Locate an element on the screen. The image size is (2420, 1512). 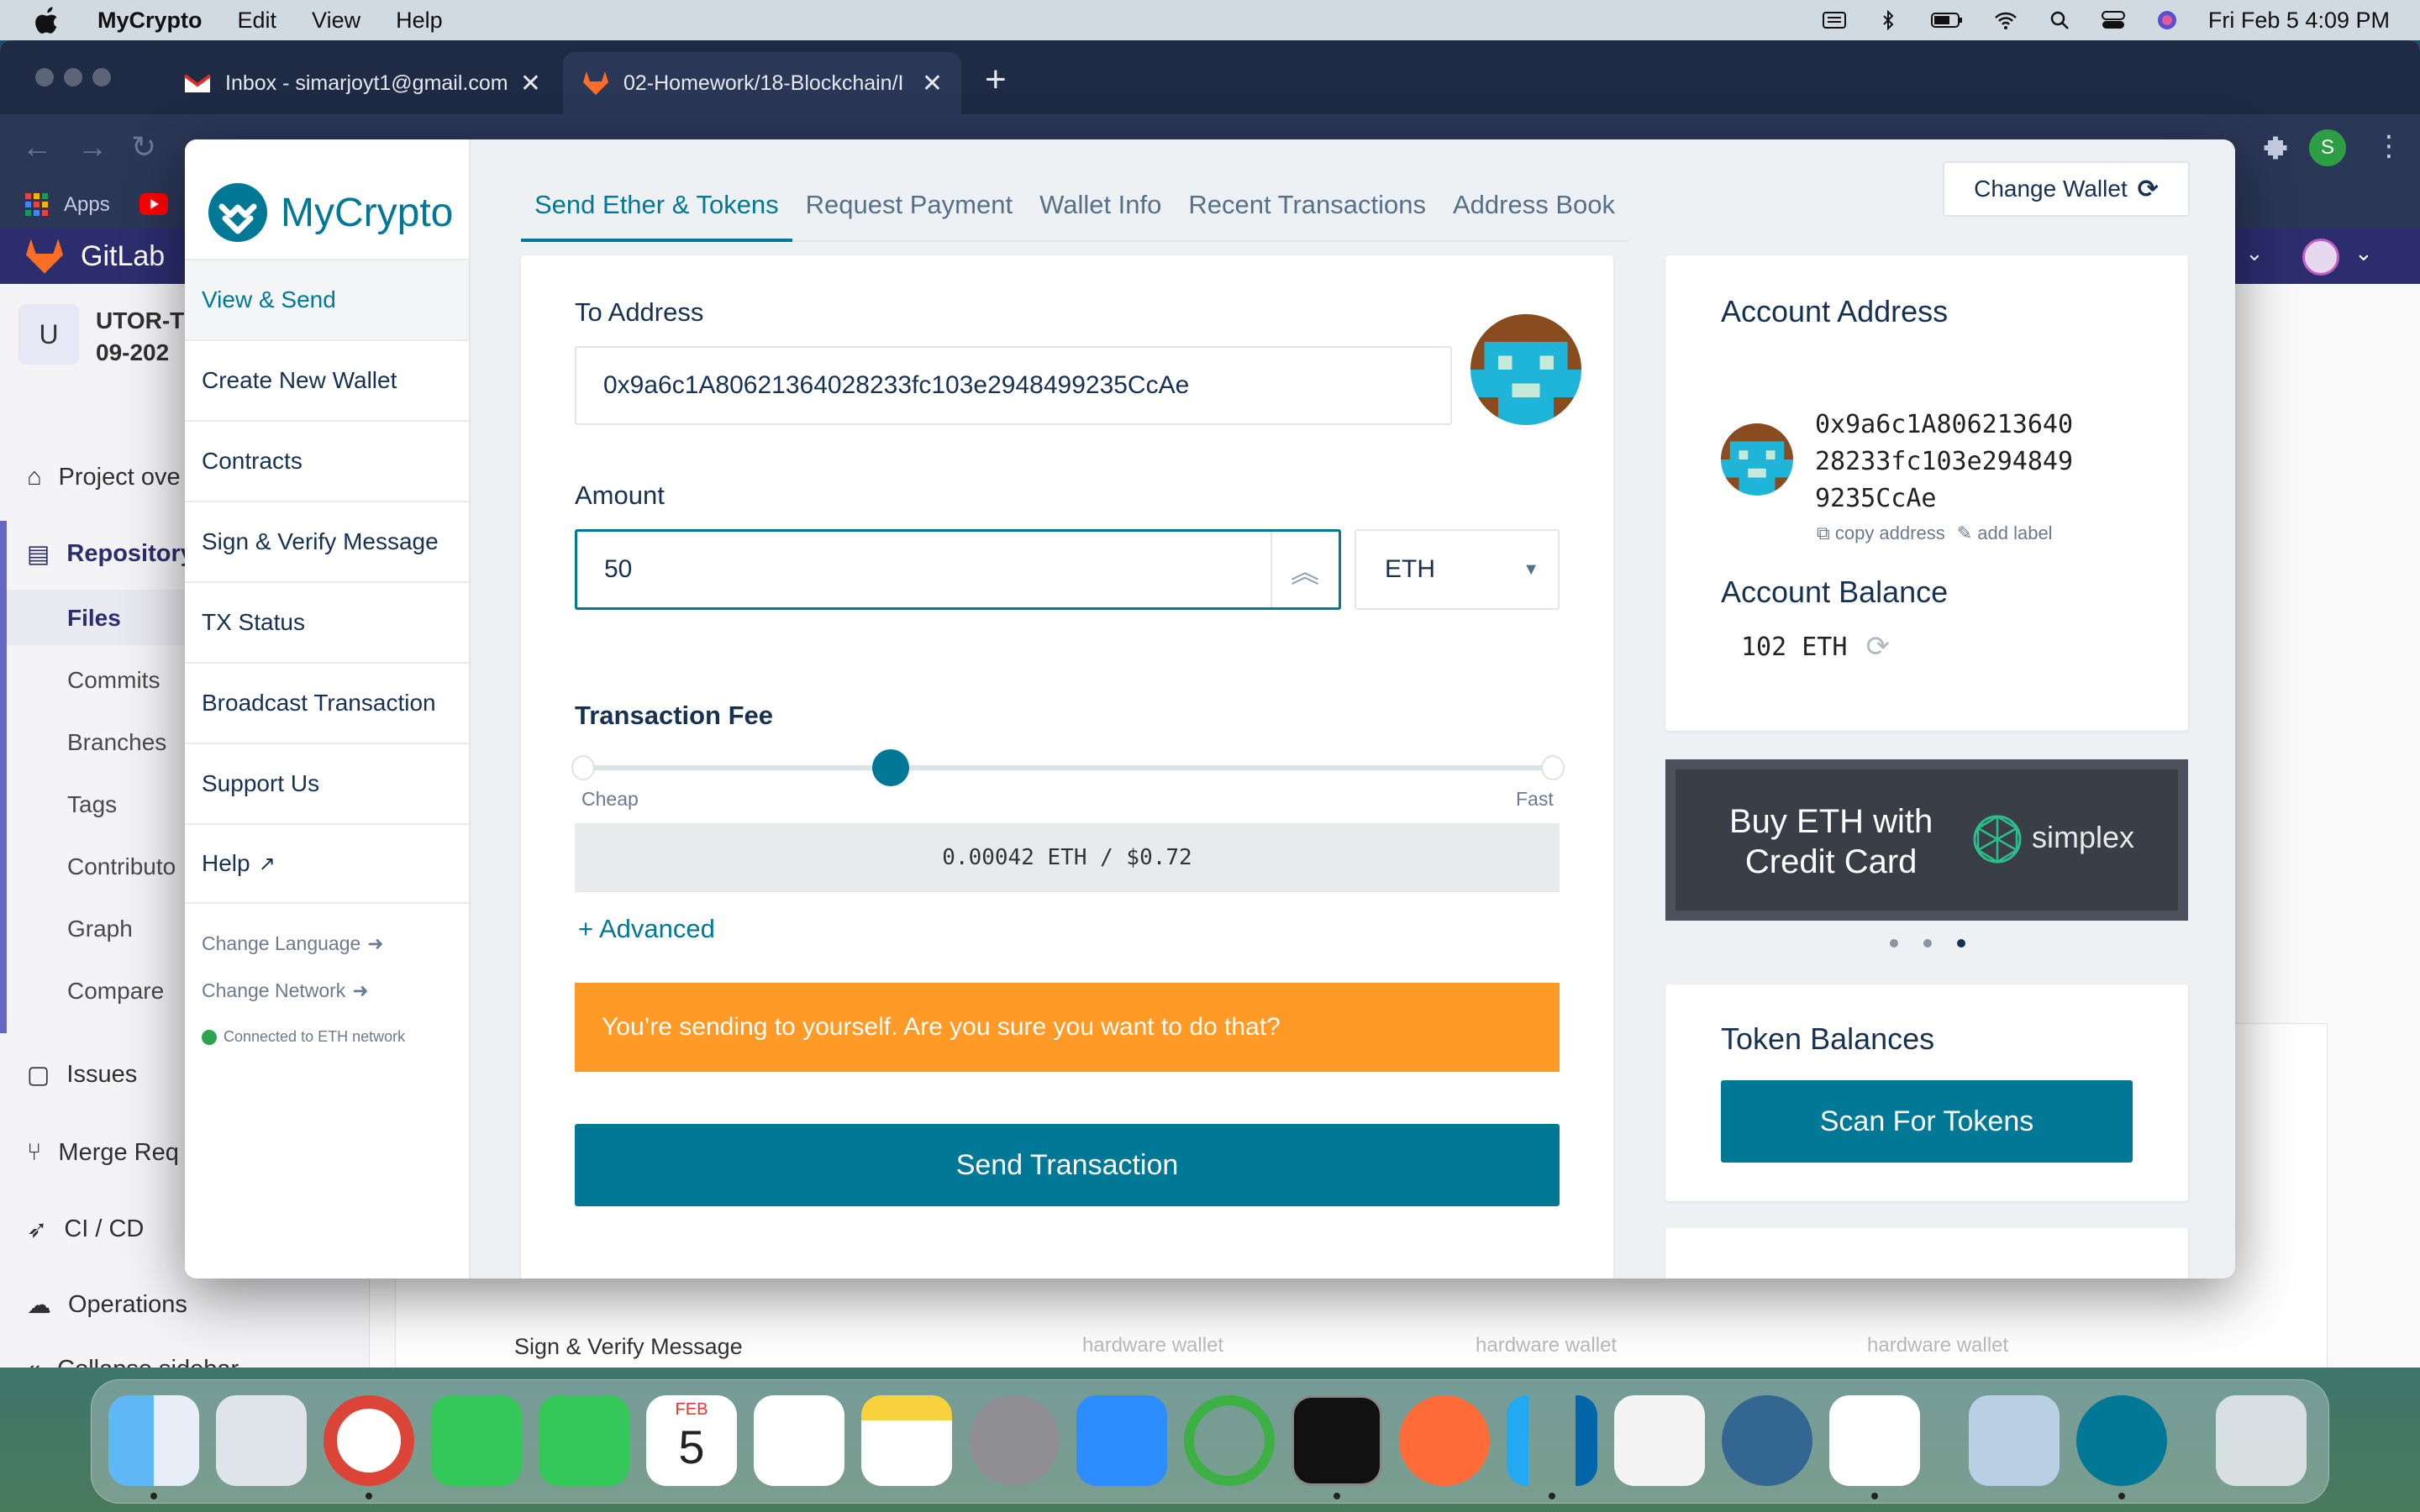
launchpad-icon is located at coordinates (261, 1440).